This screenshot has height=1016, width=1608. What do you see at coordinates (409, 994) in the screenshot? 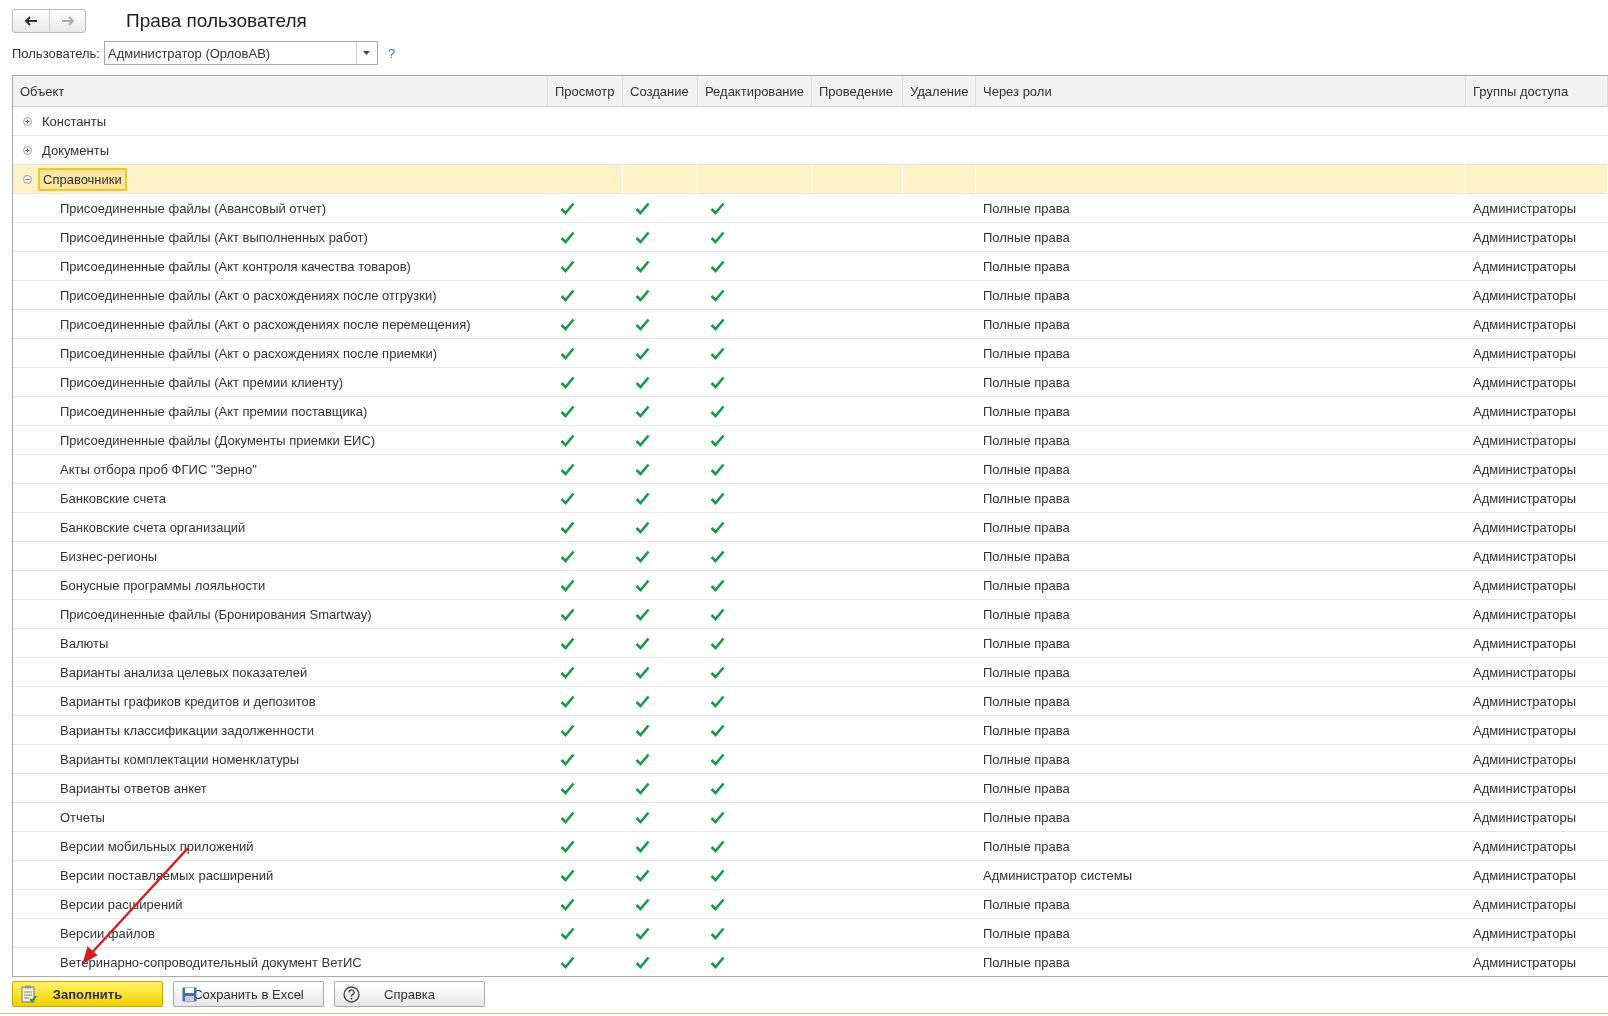
I see `help-button: Справка` at bounding box center [409, 994].